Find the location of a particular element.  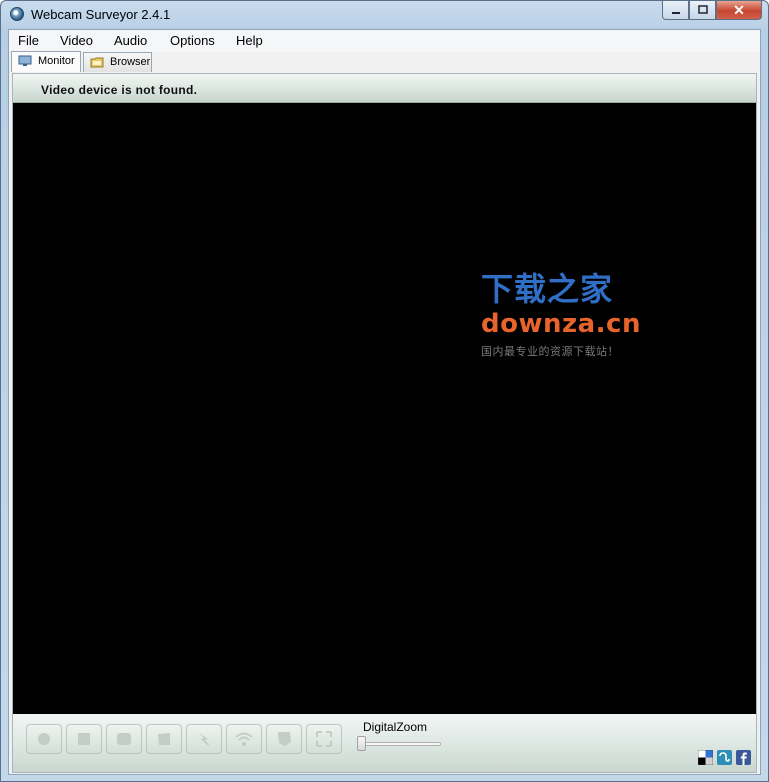

watermark: 下载之家 downza.cn 国内最专业的资源下载站！ is located at coordinates (561, 315).